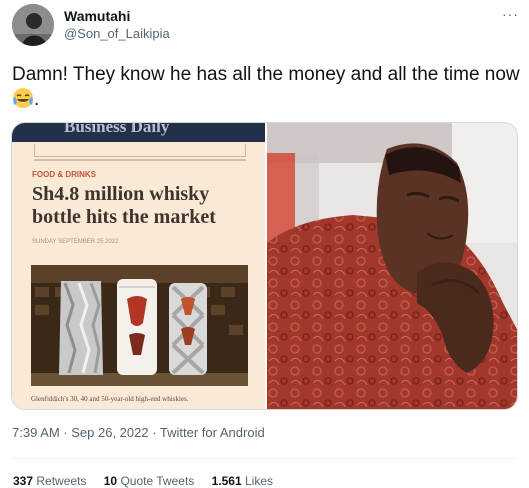  I want to click on article-category: FOOD & DRINKS, so click(64, 174).